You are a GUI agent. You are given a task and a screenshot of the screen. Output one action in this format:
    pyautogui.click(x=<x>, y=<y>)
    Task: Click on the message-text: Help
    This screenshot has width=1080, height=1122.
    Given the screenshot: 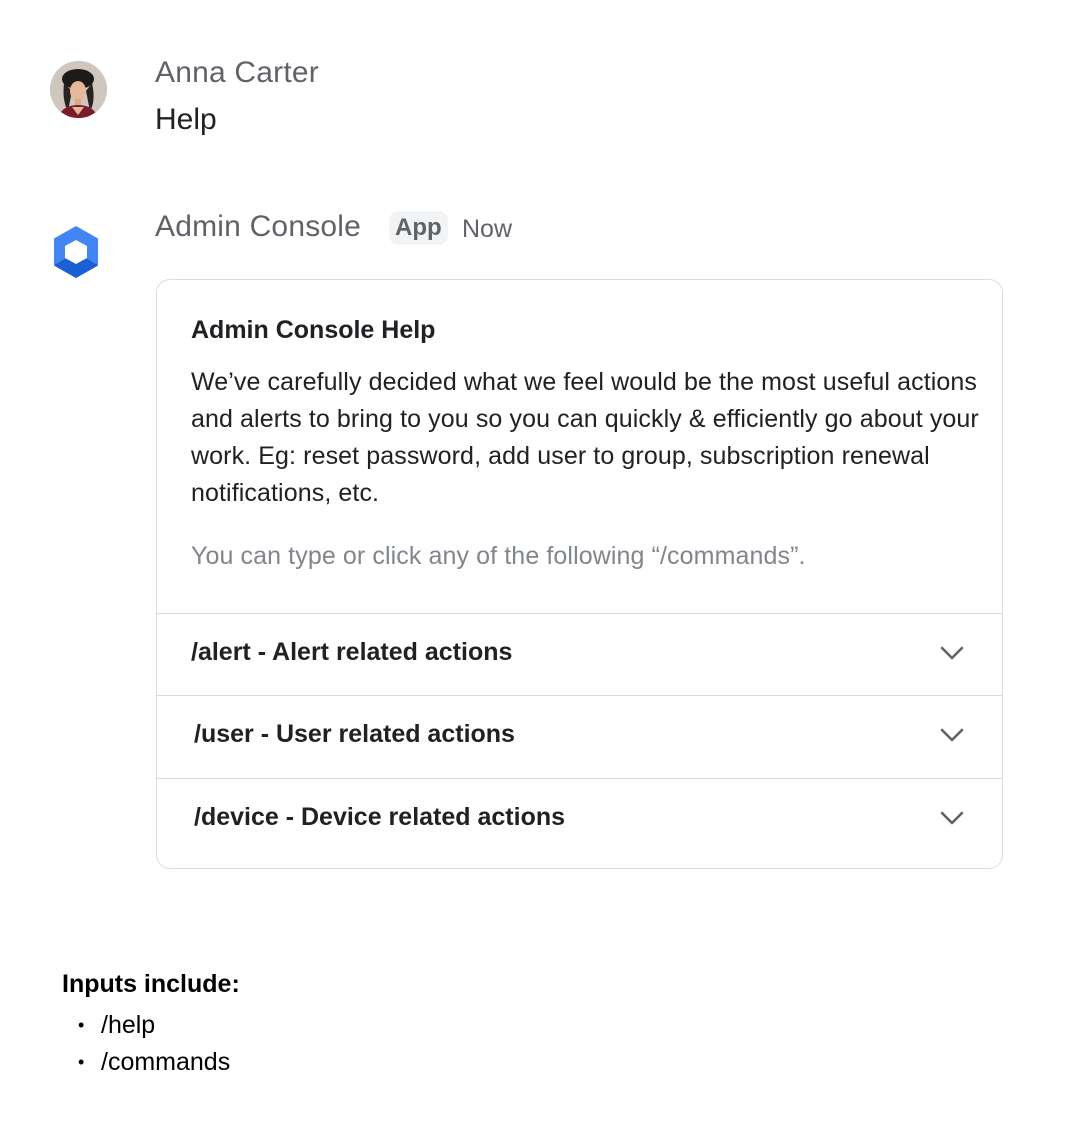 What is the action you would take?
    pyautogui.click(x=186, y=119)
    